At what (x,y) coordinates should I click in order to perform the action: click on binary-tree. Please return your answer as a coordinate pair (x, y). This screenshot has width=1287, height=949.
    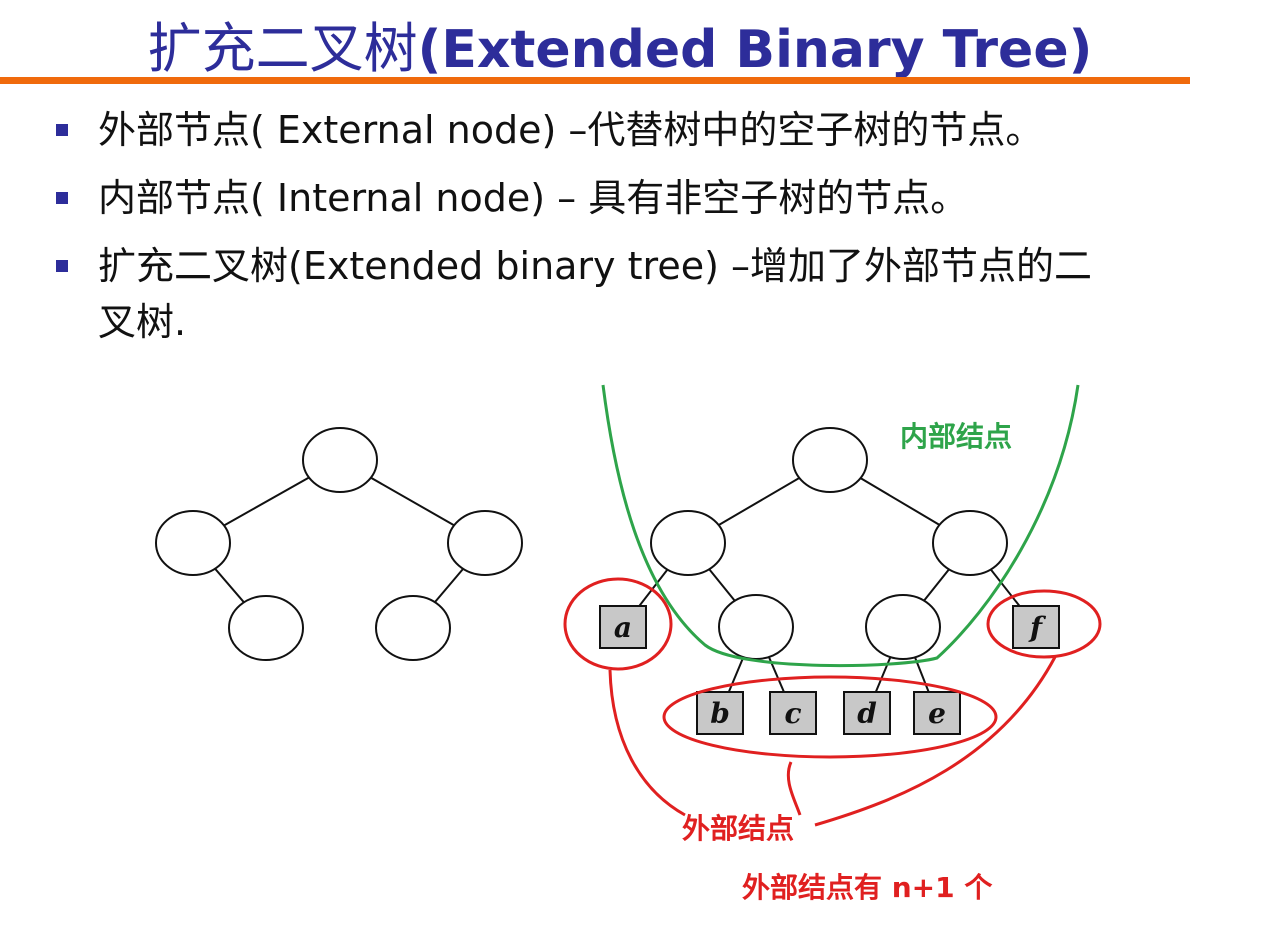
    Looking at the image, I should click on (339, 544).